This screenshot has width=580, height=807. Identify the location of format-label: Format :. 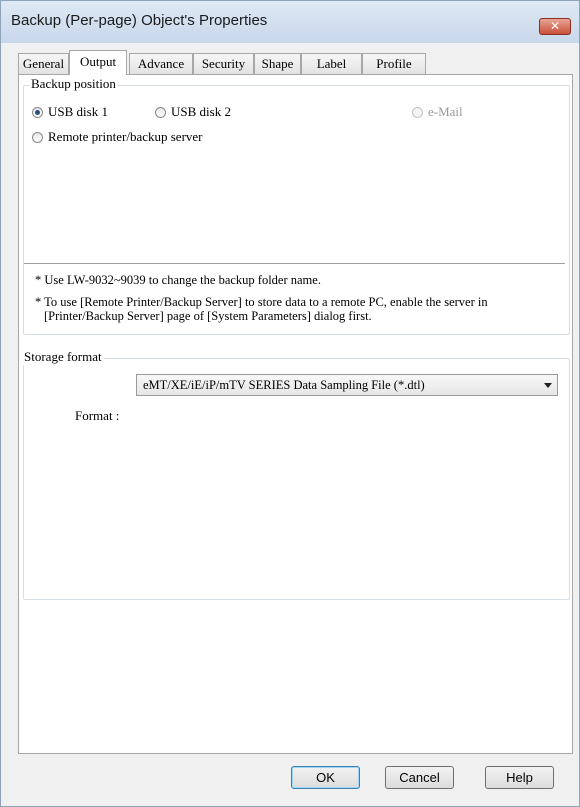
(97, 415).